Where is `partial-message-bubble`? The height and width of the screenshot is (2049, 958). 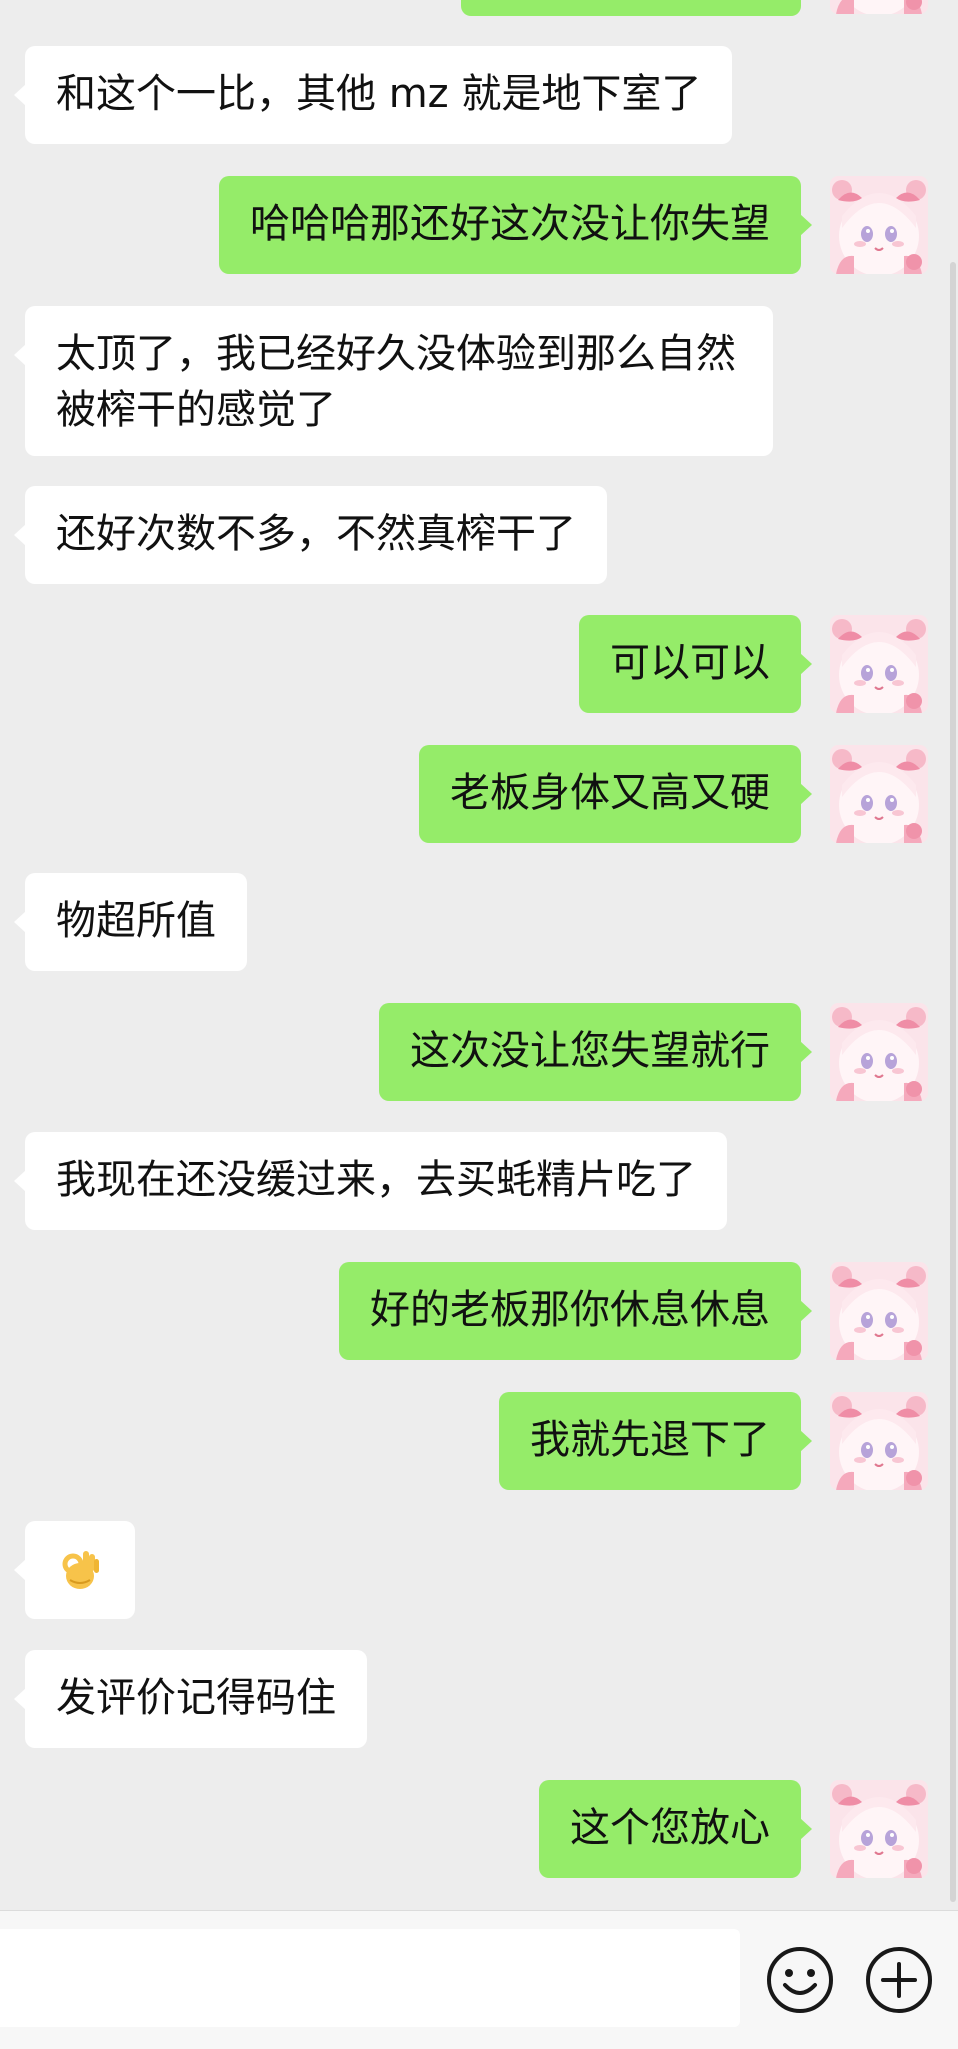 partial-message-bubble is located at coordinates (631, 8).